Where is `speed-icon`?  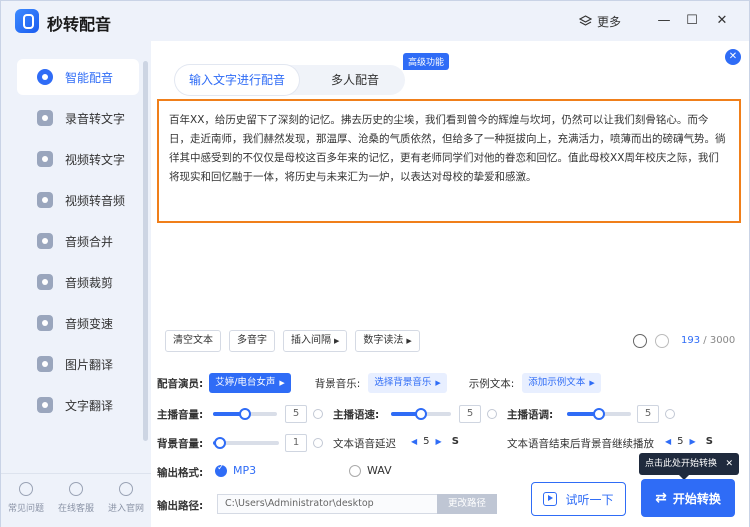 speed-icon is located at coordinates (45, 323).